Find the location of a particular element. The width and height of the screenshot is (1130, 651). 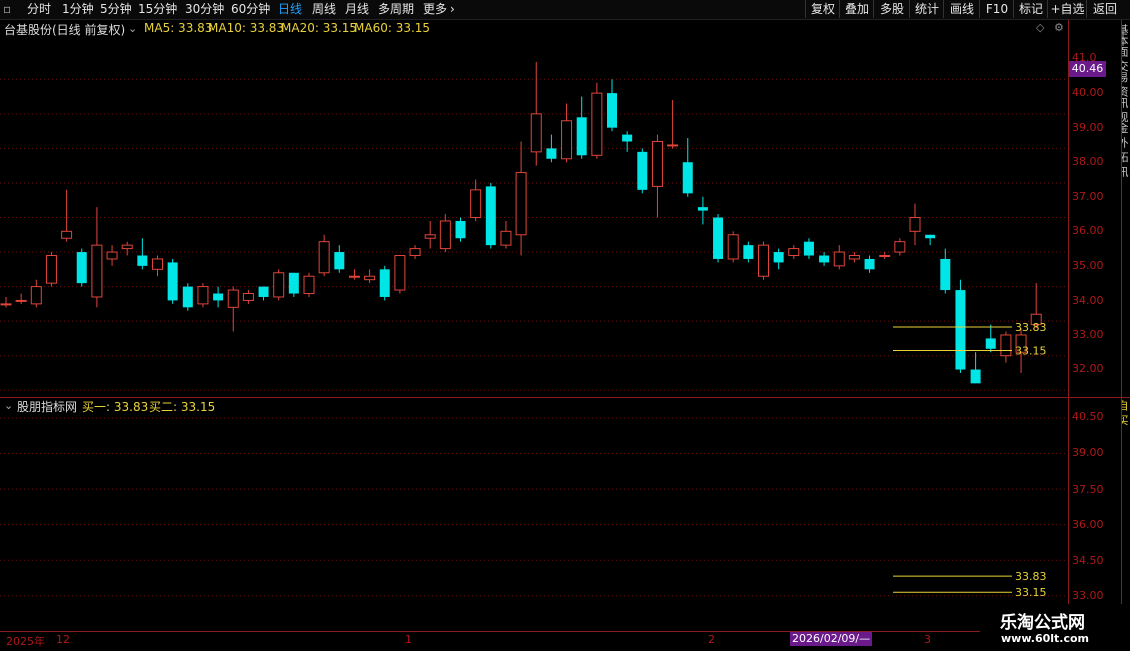

chevron-right-icon: › is located at coordinates (452, 9).